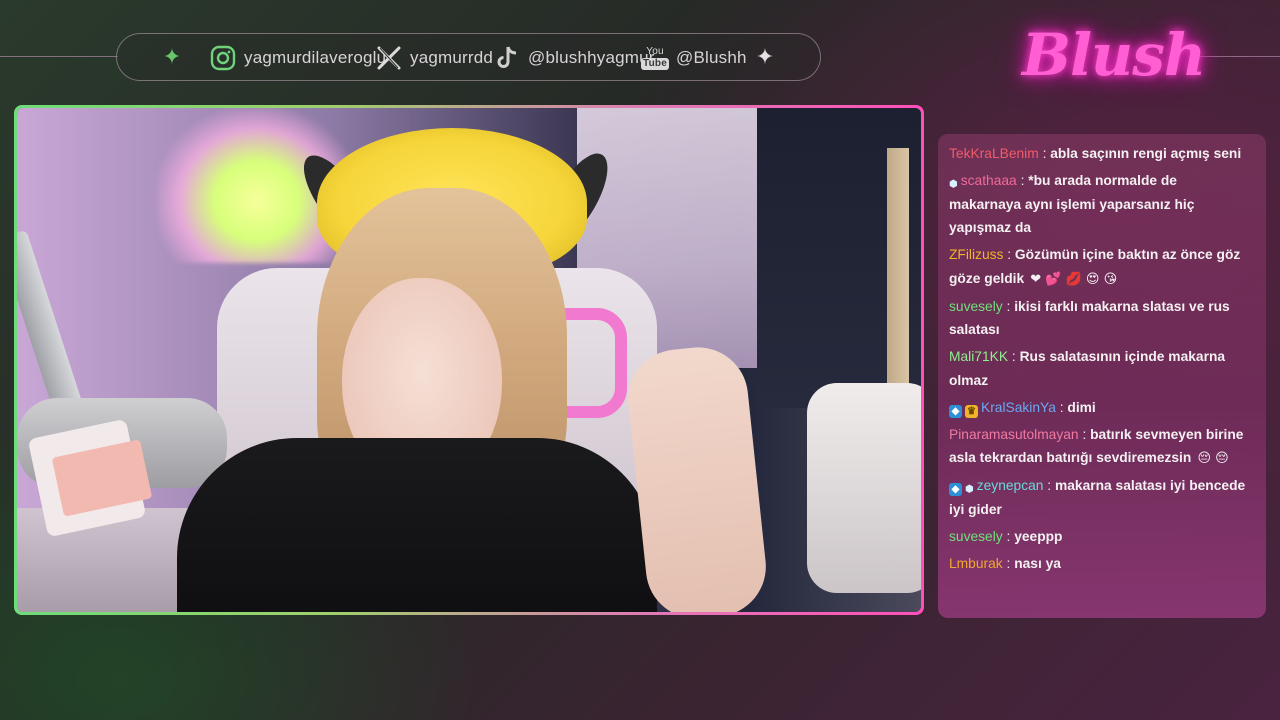  I want to click on tiktok-icon, so click(507, 58).